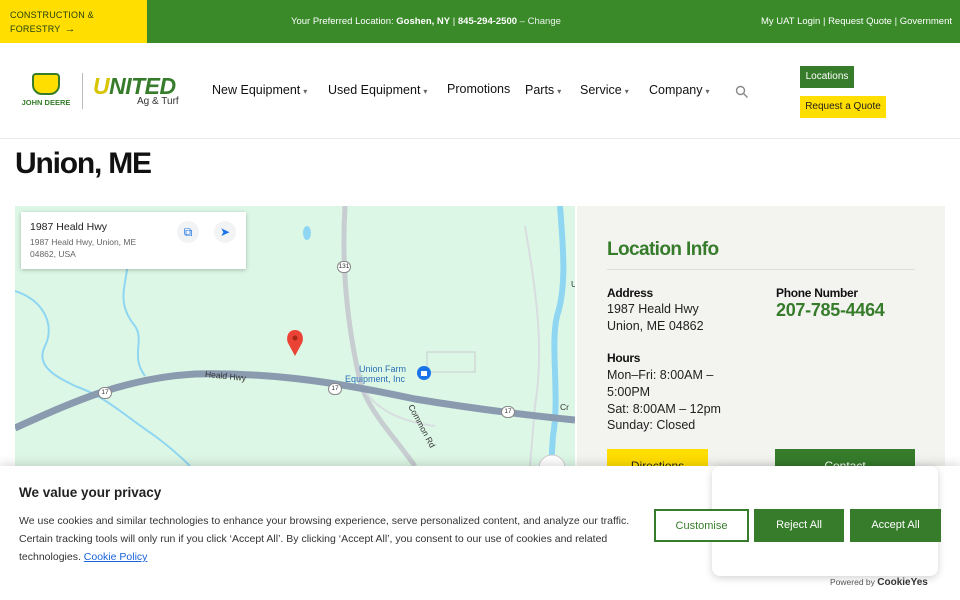  I want to click on john-deere-logo: JOHN DEERE, so click(46, 92).